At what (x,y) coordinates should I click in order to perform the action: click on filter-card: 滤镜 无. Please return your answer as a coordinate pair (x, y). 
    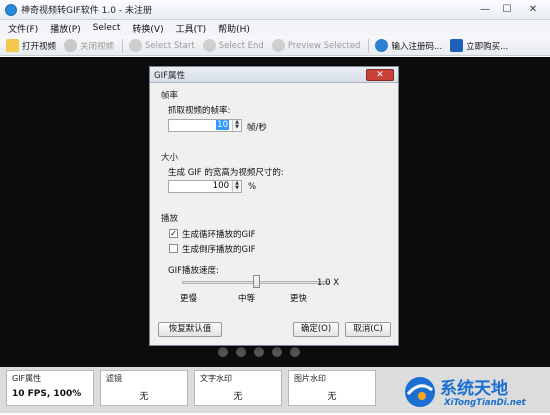
    Looking at the image, I should click on (144, 388).